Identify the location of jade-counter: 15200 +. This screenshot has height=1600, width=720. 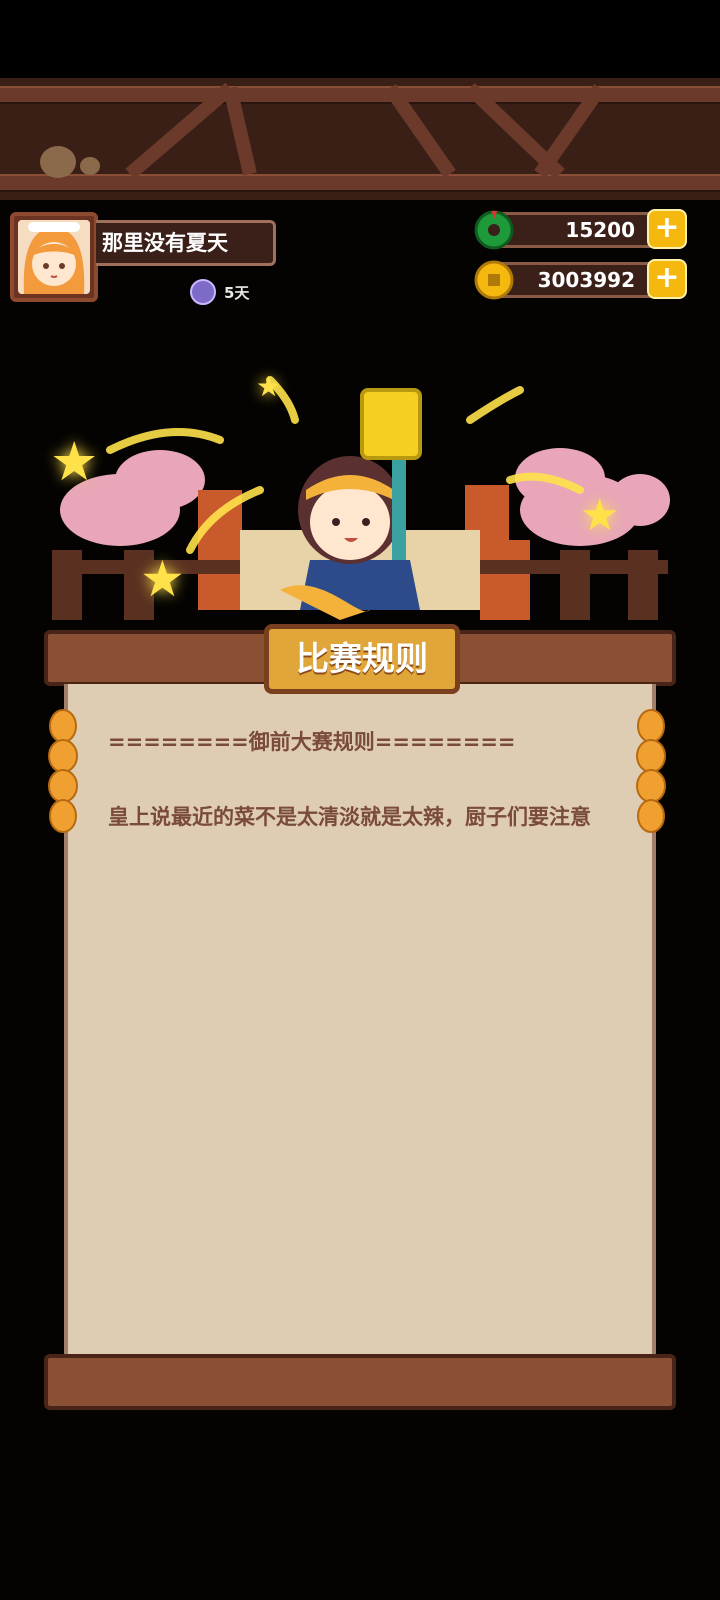
(580, 229).